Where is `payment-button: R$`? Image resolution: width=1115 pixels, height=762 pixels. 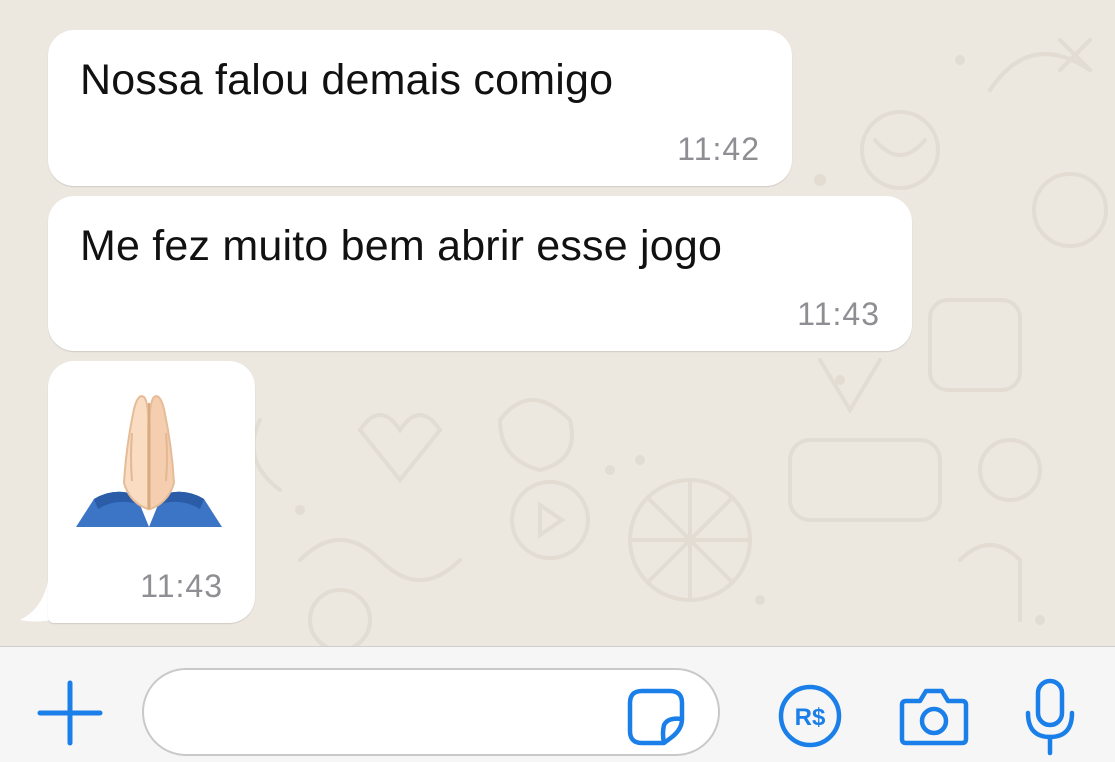
payment-button: R$ is located at coordinates (810, 716).